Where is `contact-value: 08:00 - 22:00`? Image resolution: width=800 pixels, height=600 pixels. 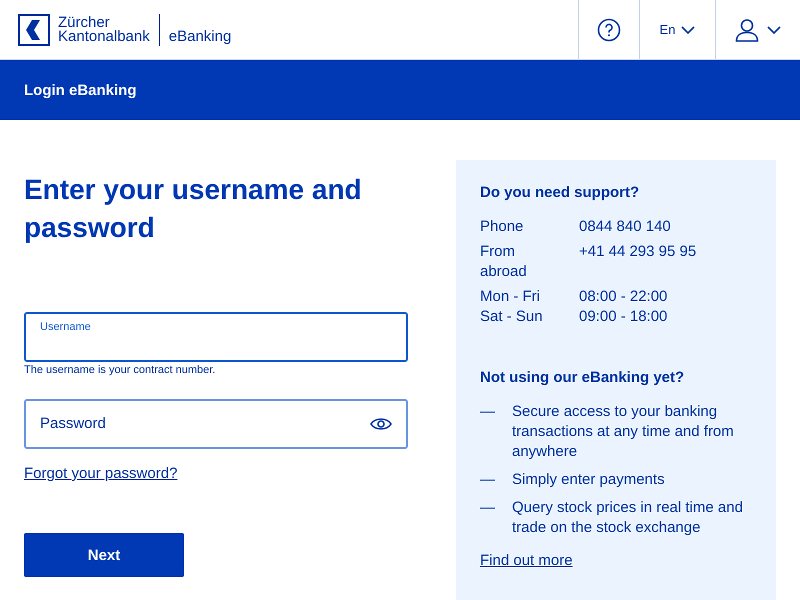 contact-value: 08:00 - 22:00 is located at coordinates (623, 297).